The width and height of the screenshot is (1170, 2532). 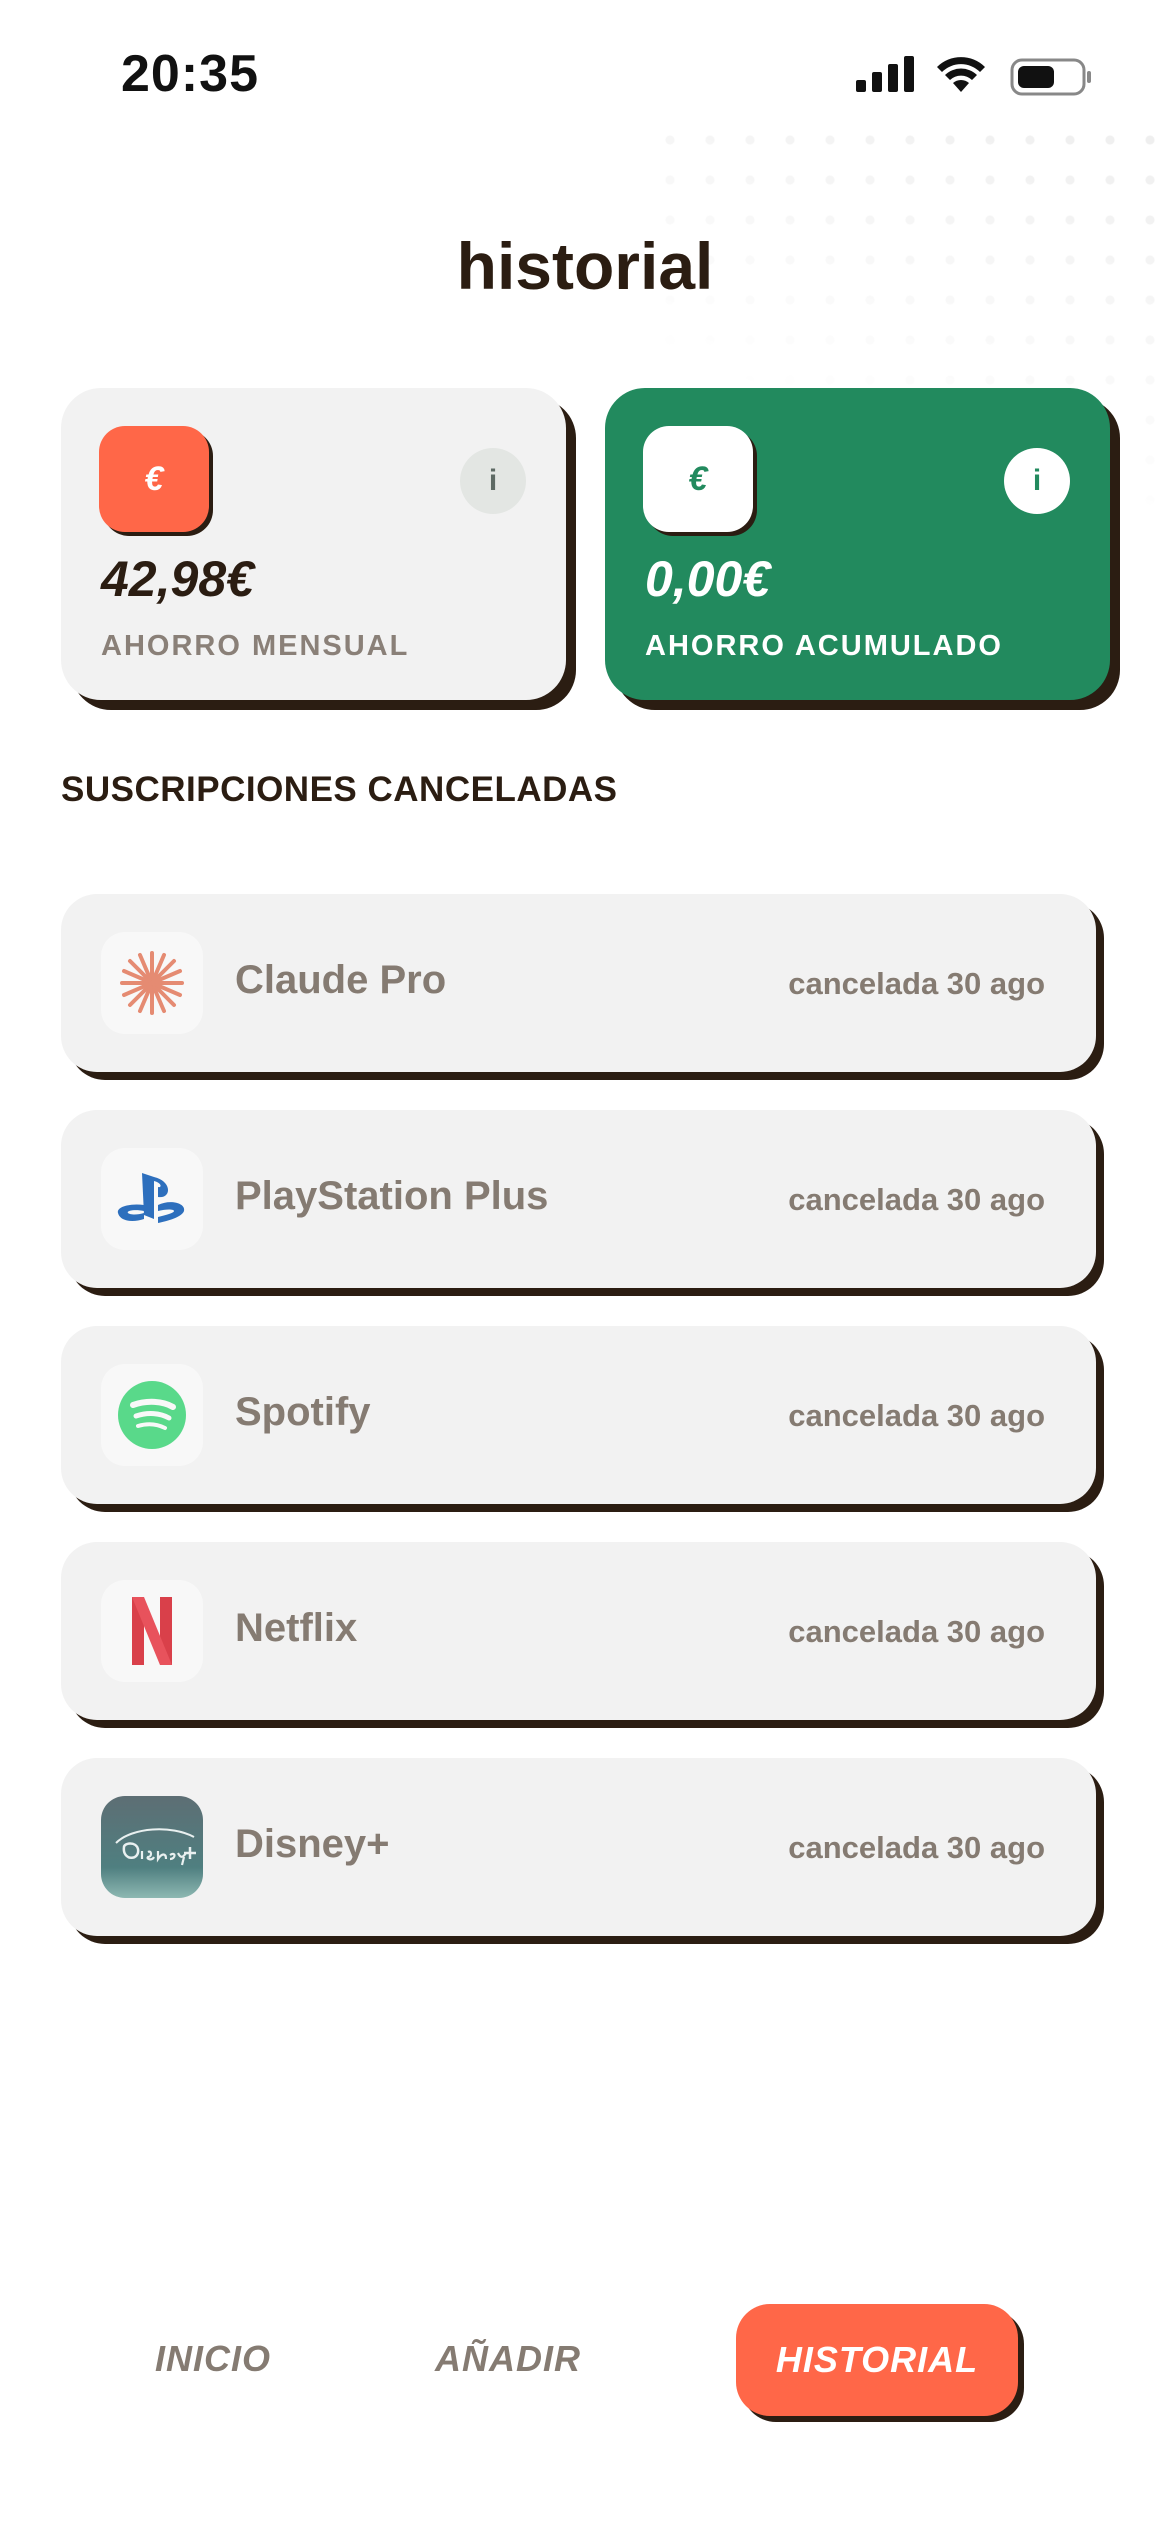 What do you see at coordinates (255, 646) in the screenshot?
I see `monthly-savings-label: AHORRO MENSUAL` at bounding box center [255, 646].